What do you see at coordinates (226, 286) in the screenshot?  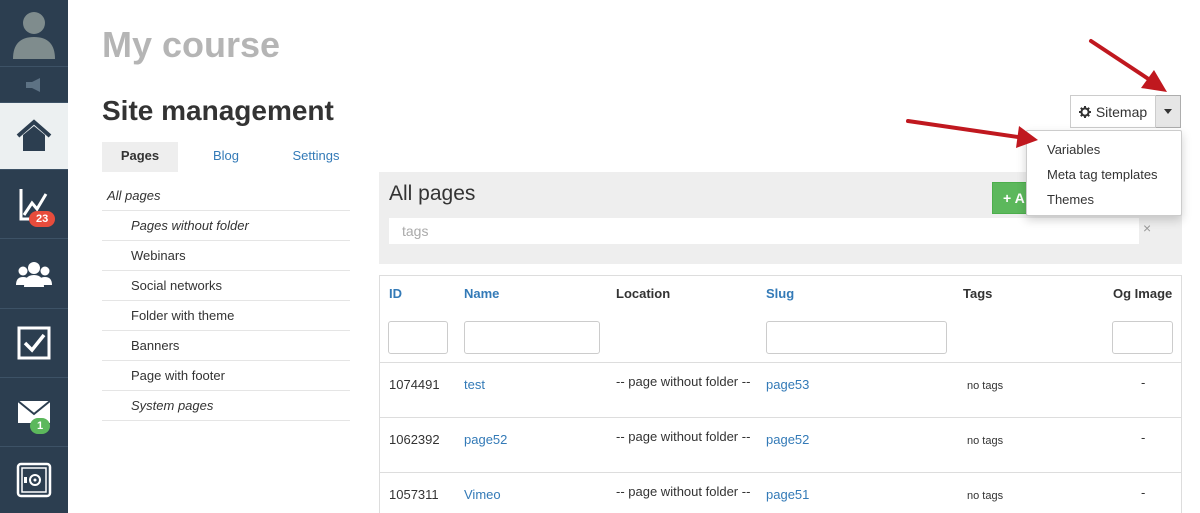 I see `folder-item: Social networks` at bounding box center [226, 286].